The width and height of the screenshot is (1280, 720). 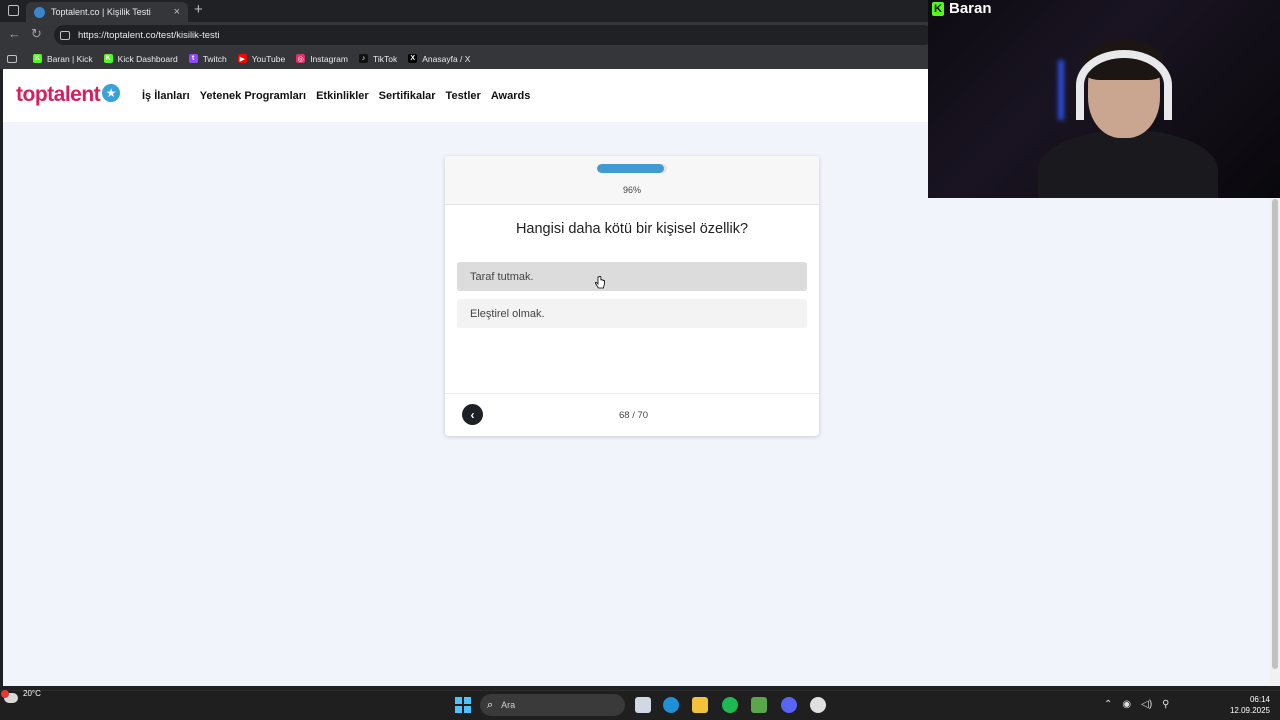 What do you see at coordinates (631, 190) in the screenshot?
I see `progress-label: 96%` at bounding box center [631, 190].